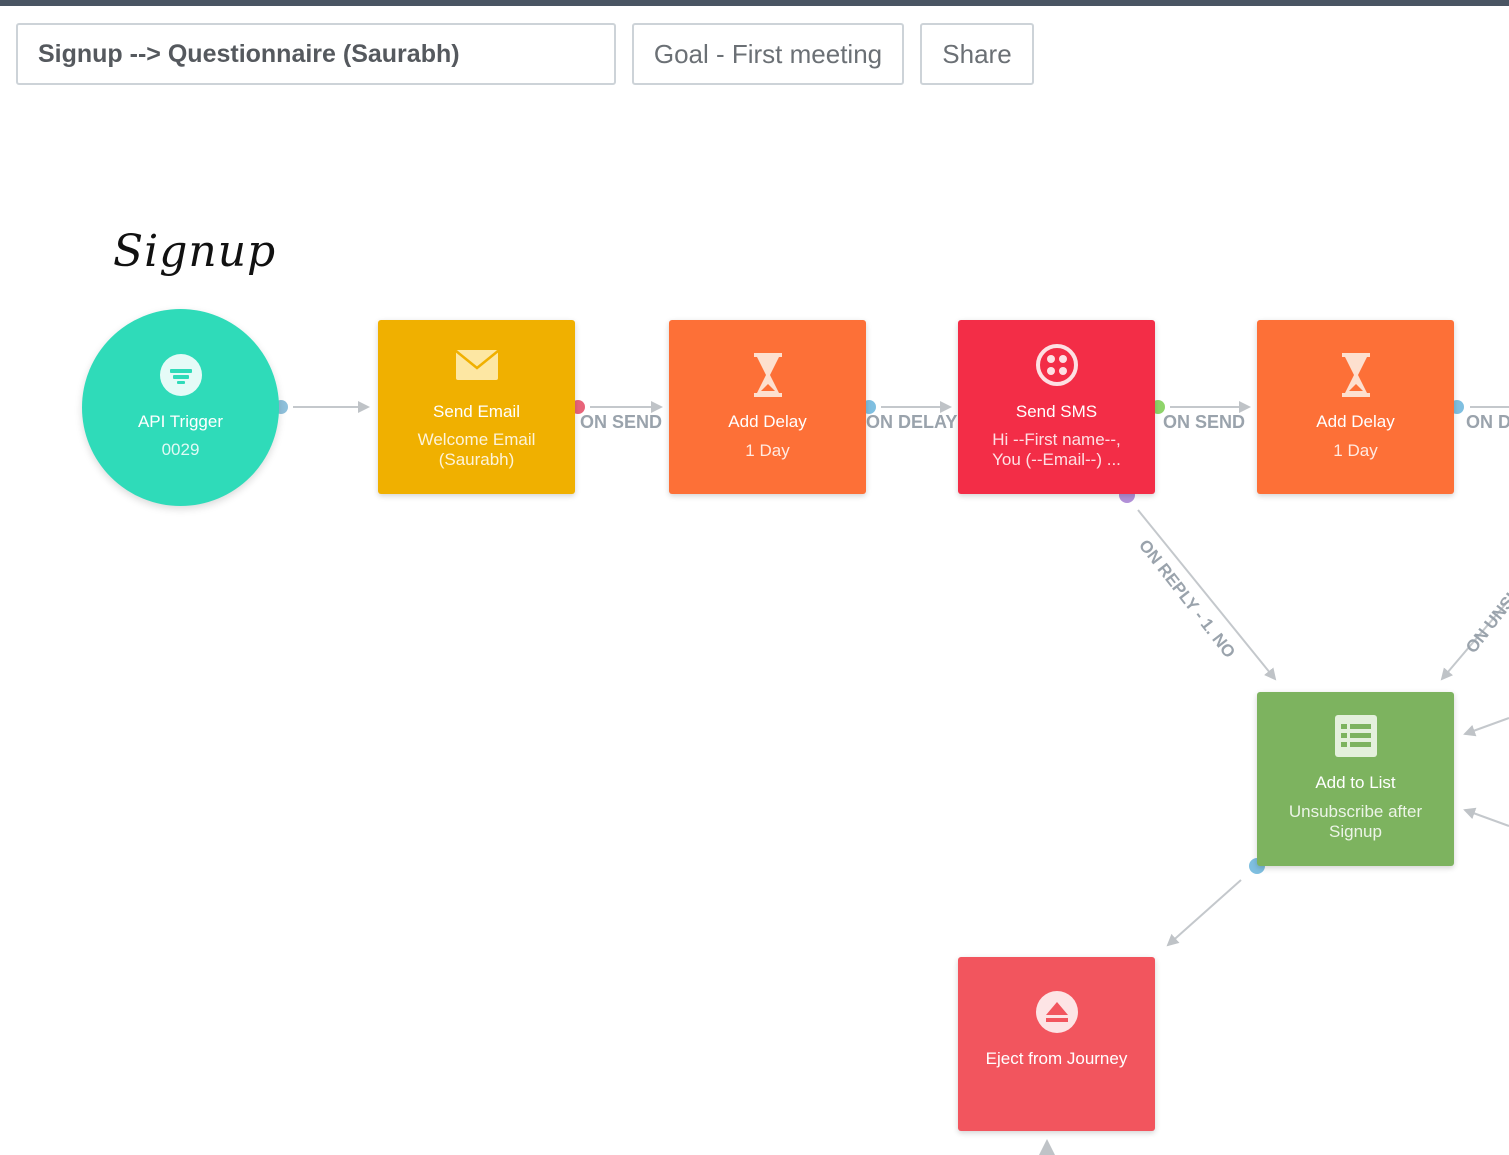 This screenshot has height=1155, width=1509. What do you see at coordinates (476, 411) in the screenshot?
I see `send-email-title: Send Email` at bounding box center [476, 411].